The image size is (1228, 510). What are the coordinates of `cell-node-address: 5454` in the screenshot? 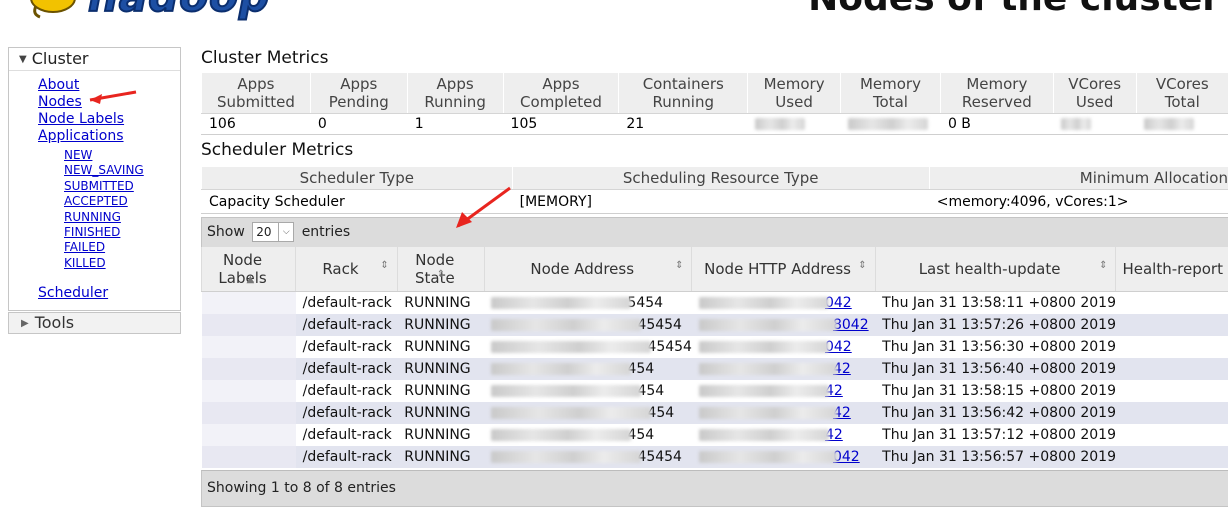 It's located at (588, 302).